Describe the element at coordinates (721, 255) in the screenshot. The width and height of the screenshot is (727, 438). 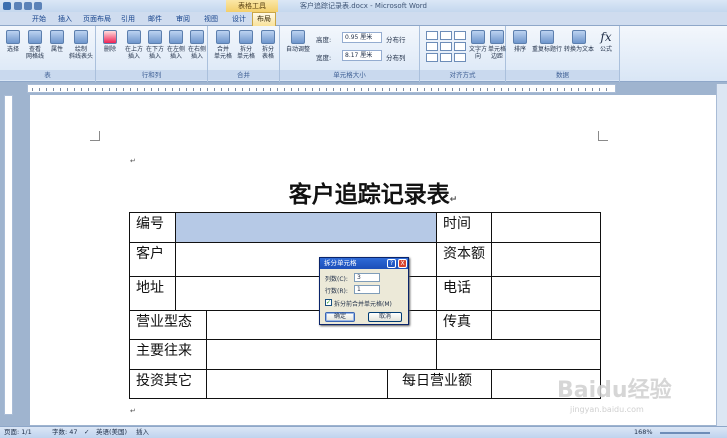
I see `vertical-scrollbar` at that location.